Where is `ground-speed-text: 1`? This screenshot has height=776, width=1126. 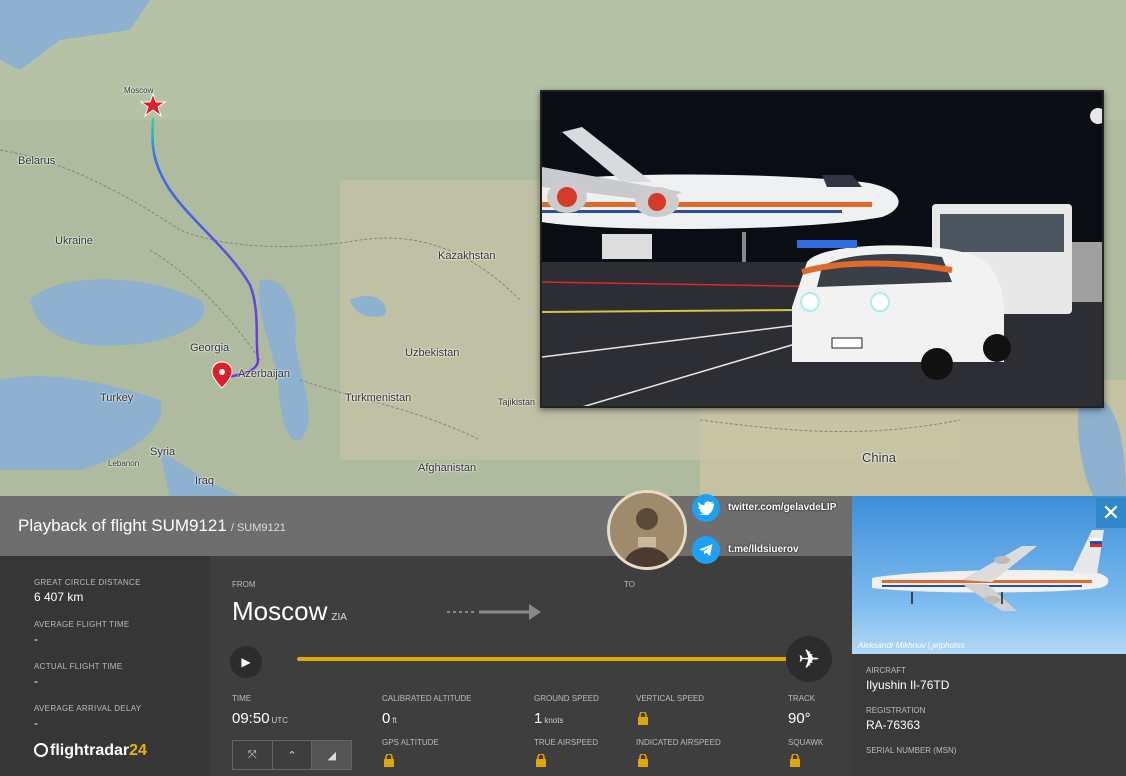 ground-speed-text: 1 is located at coordinates (538, 718).